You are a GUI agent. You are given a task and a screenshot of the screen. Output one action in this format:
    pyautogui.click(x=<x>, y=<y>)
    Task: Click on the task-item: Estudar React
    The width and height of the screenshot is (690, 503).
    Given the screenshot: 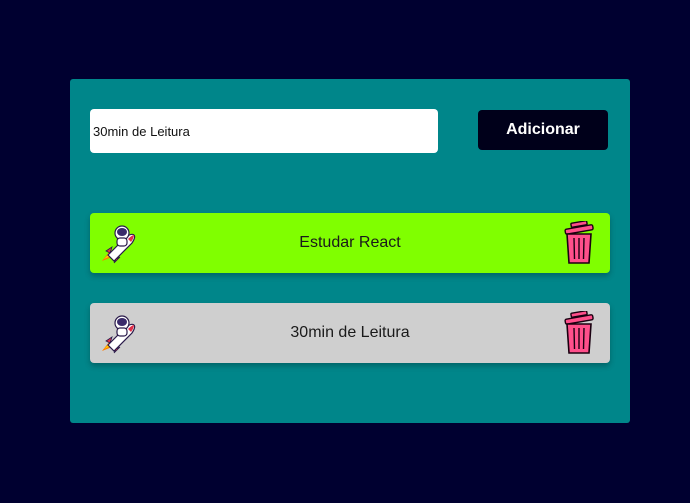 What is the action you would take?
    pyautogui.click(x=350, y=243)
    